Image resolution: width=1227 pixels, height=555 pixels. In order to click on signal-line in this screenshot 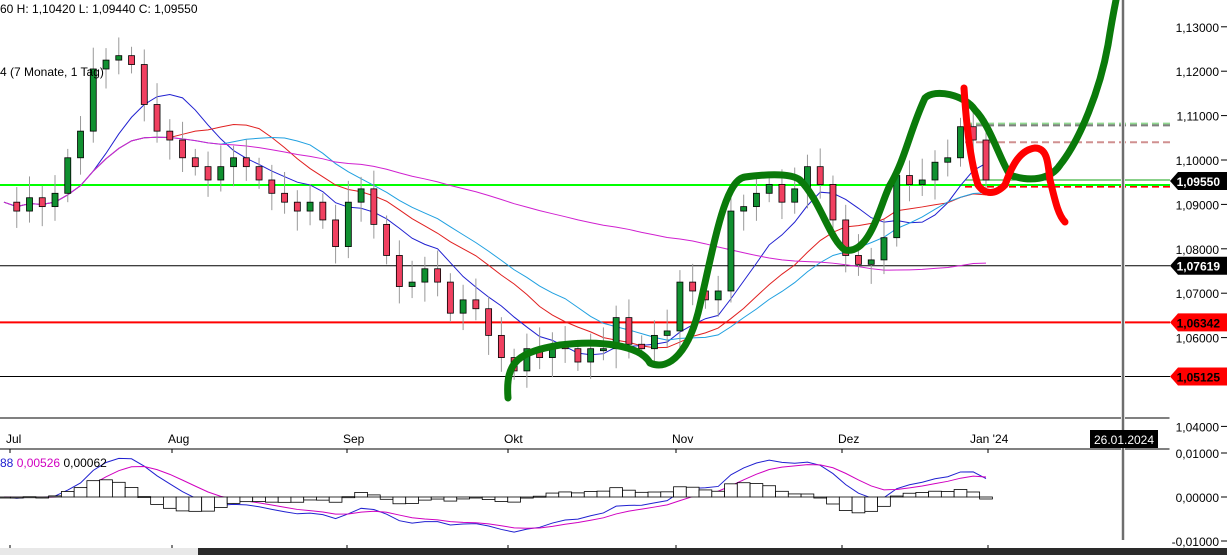, I will do `click(495, 496)`.